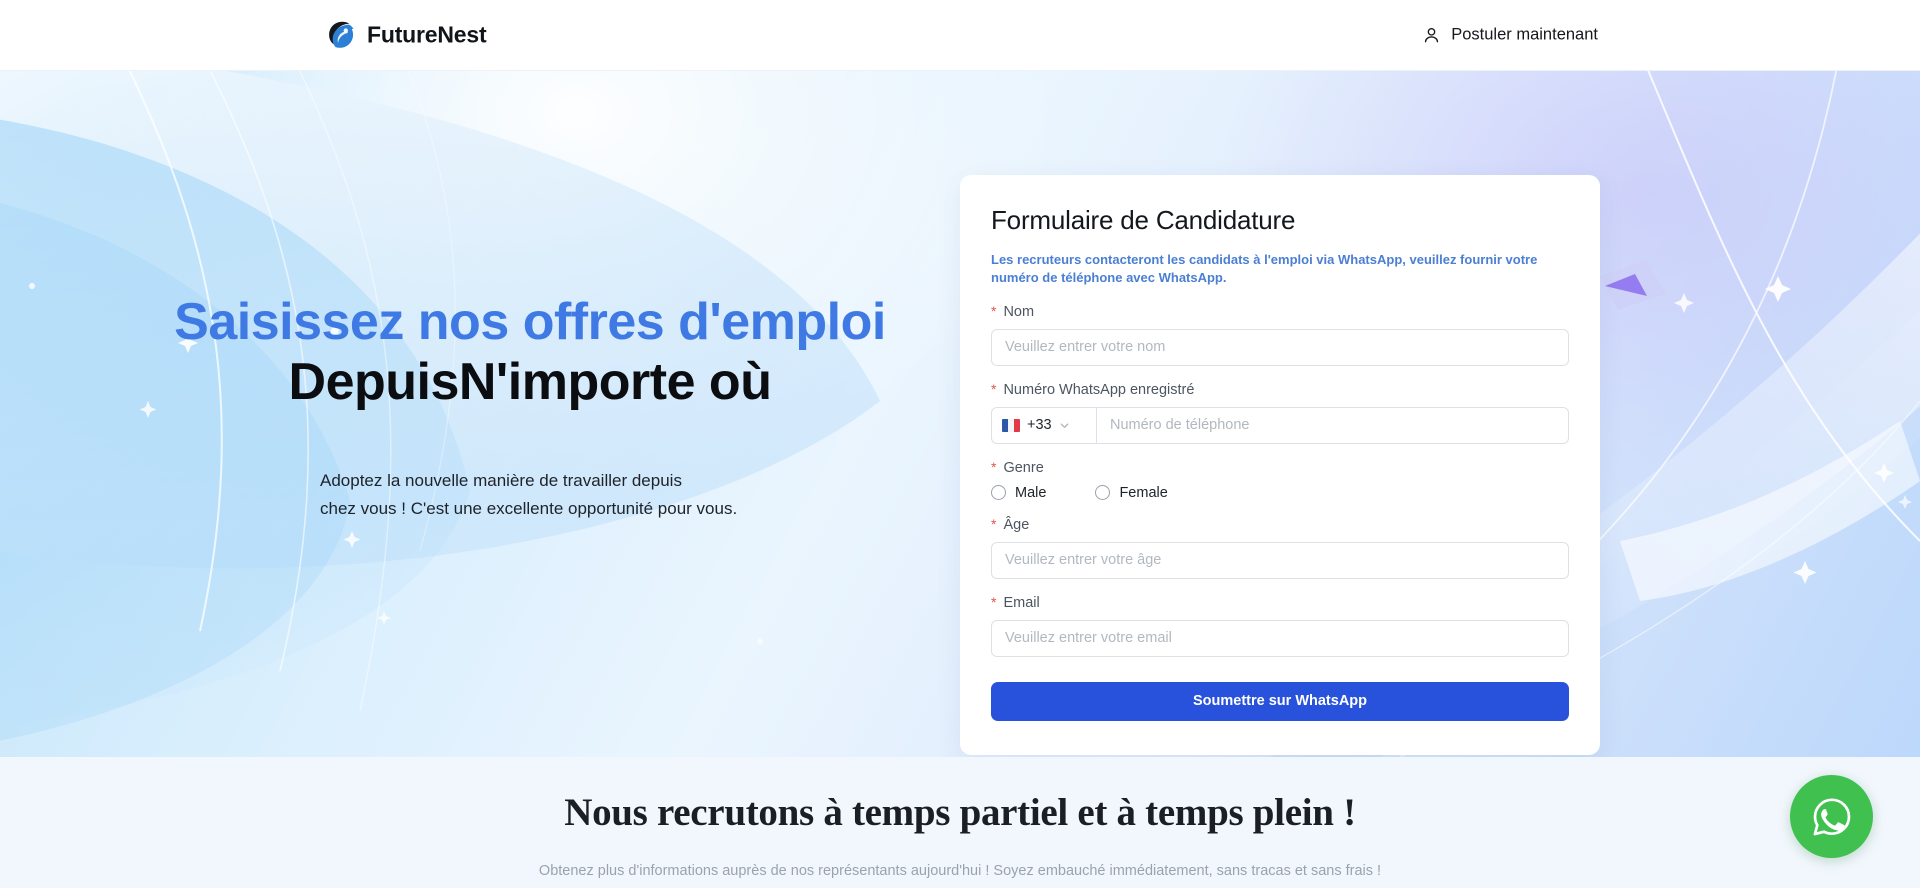 The image size is (1920, 888). I want to click on hero-headline-primary: Saisissez nos offres d'emploi, so click(530, 322).